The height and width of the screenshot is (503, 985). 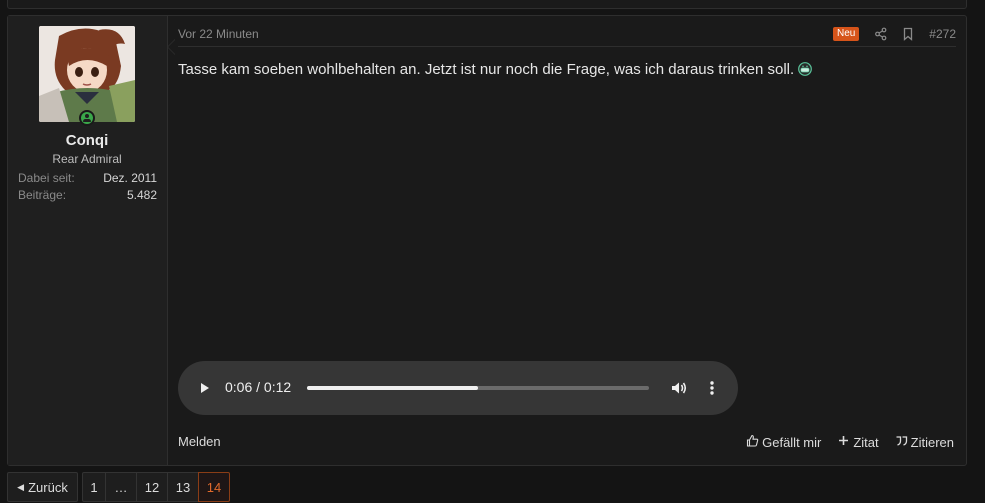 I want to click on user-title: Rear Admiral, so click(x=87, y=159).